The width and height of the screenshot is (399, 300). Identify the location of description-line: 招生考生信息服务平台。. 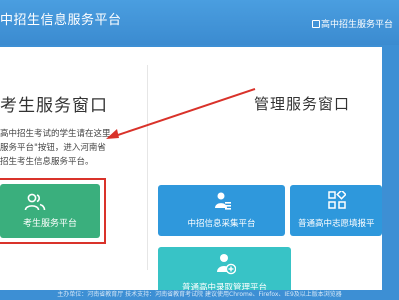
(47, 162).